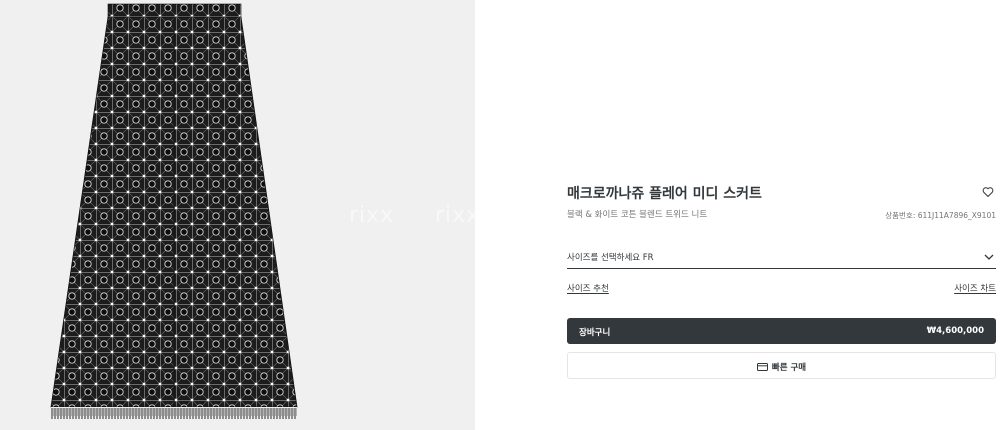  What do you see at coordinates (610, 258) in the screenshot?
I see `size-select-label: 사이즈를 선택하세요 FR` at bounding box center [610, 258].